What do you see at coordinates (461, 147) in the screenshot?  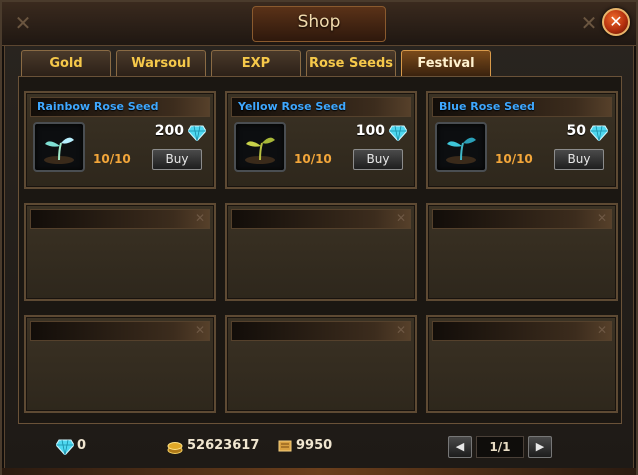 I see `blue-seed-icon` at bounding box center [461, 147].